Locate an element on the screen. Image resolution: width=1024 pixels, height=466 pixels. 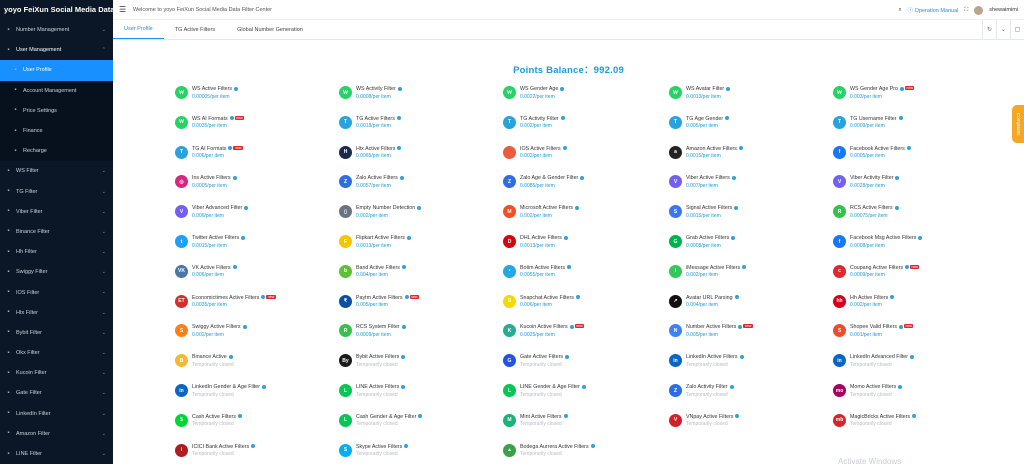
service-card: F Flipkart Active Filters 0.0013/per item is located at coordinates (414, 244).